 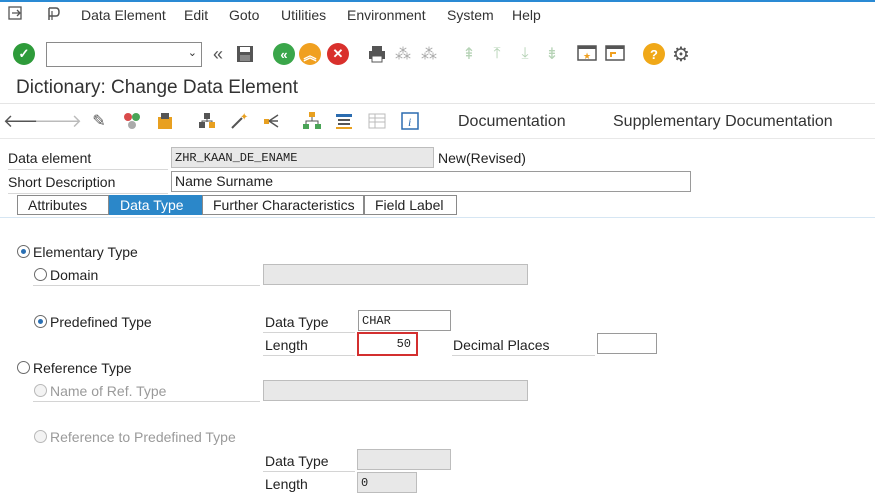 What do you see at coordinates (386, 15) in the screenshot?
I see `menu-environment: Environment` at bounding box center [386, 15].